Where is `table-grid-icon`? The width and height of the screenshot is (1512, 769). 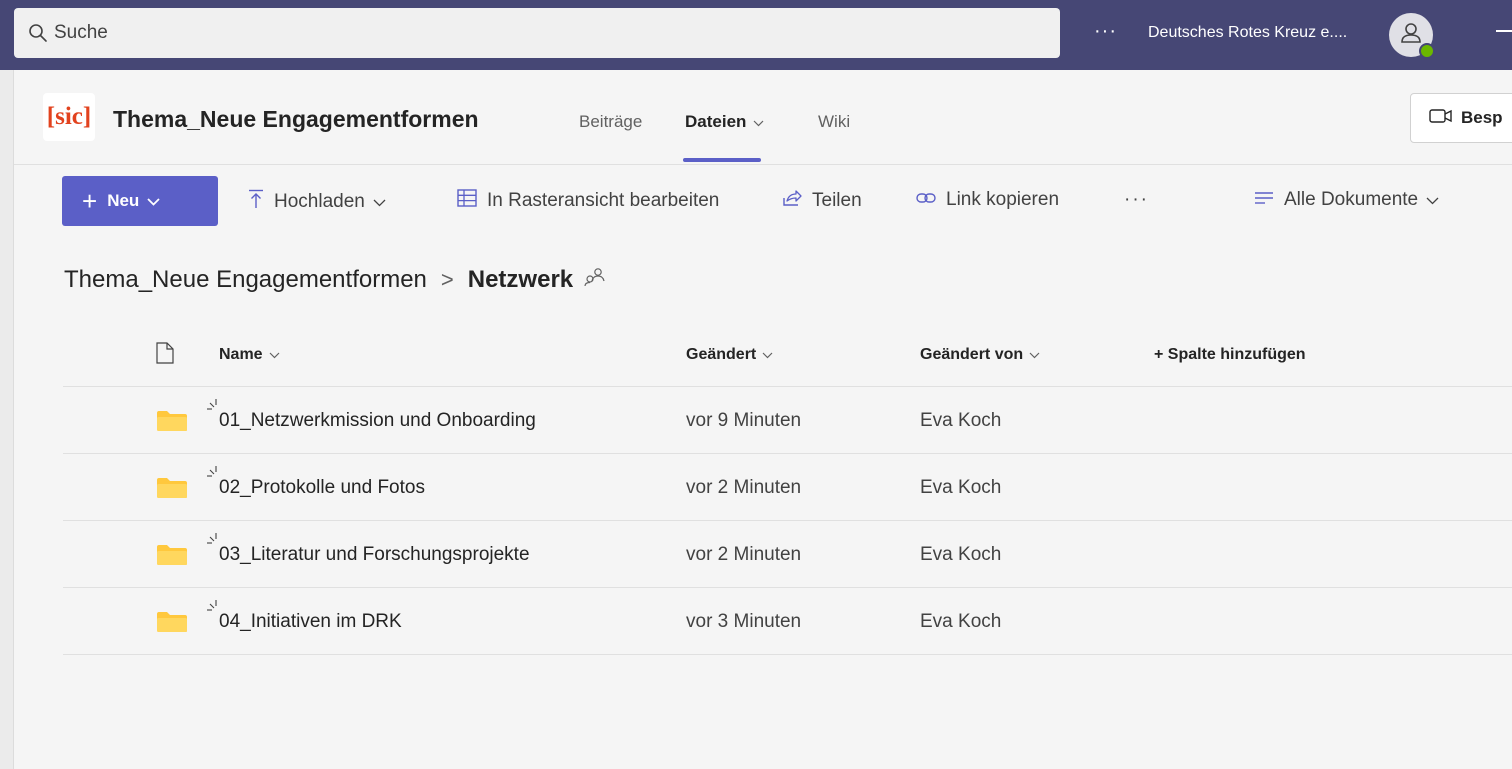 table-grid-icon is located at coordinates (472, 201).